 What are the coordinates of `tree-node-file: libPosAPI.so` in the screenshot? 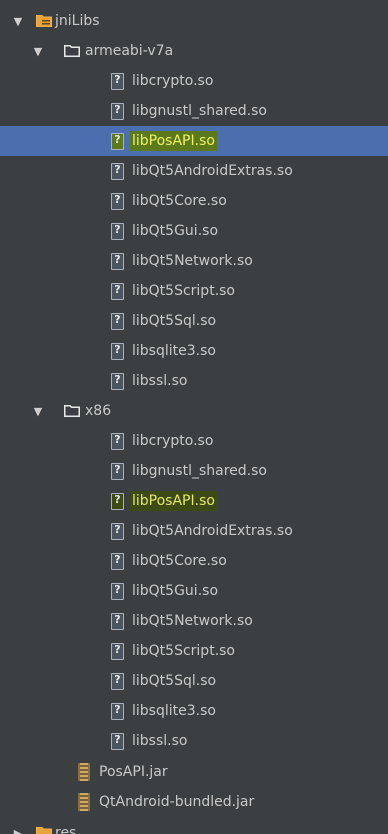 It's located at (194, 501).